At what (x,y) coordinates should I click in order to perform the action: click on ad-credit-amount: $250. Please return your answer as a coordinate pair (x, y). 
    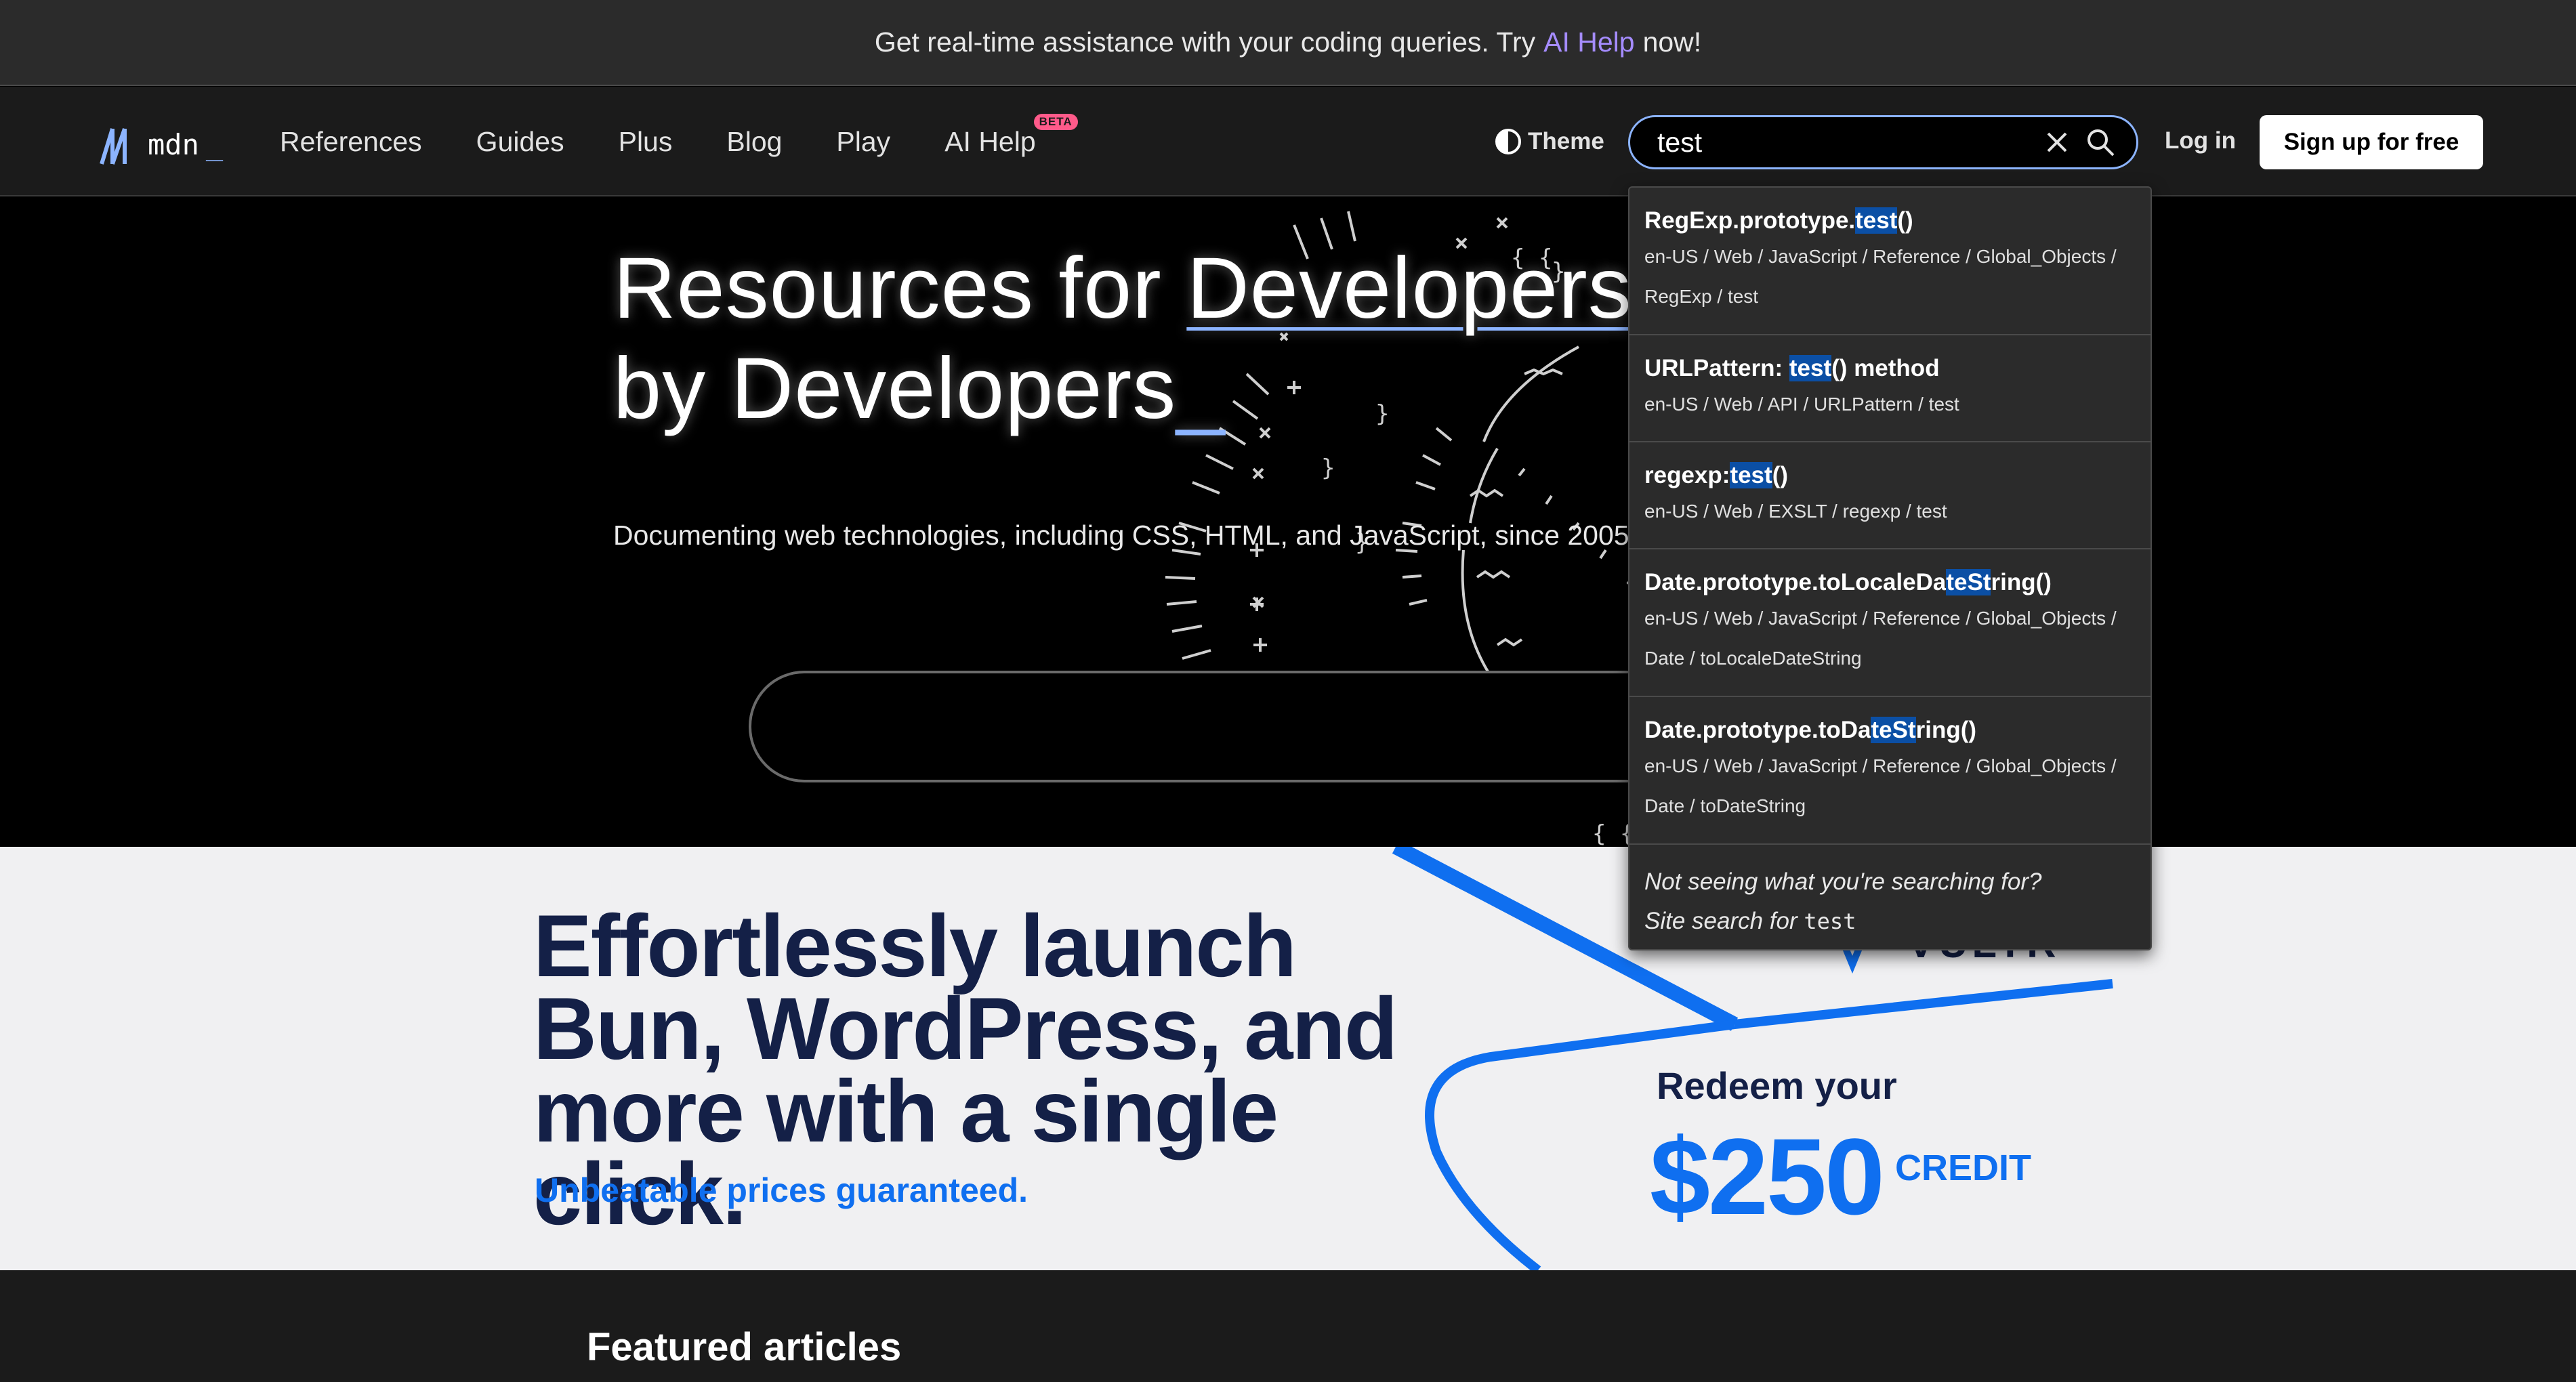
    Looking at the image, I should click on (1767, 1176).